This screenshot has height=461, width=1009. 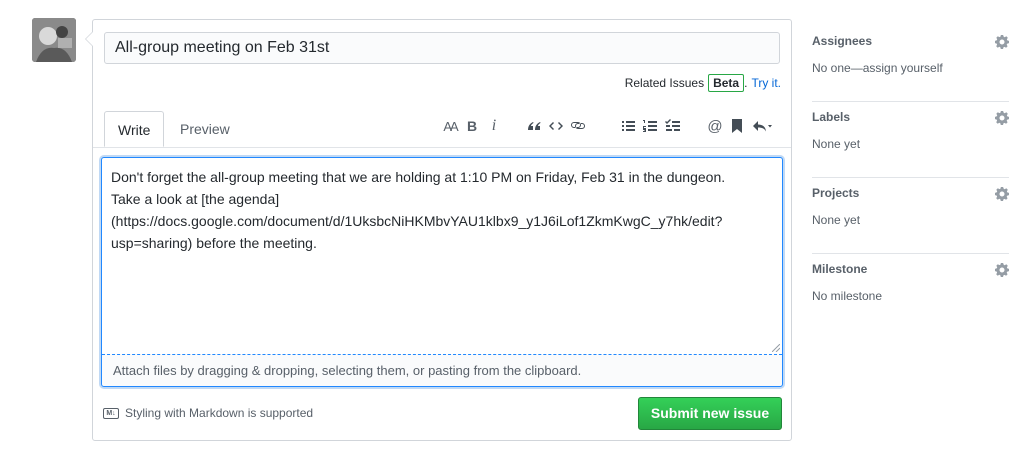 What do you see at coordinates (766, 83) in the screenshot?
I see `try-it-link: Try it.` at bounding box center [766, 83].